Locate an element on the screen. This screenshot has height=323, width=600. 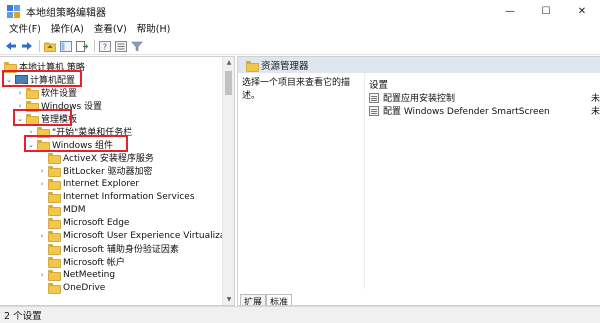
tree-item-component: Microsoft Edge is located at coordinates (83, 222).